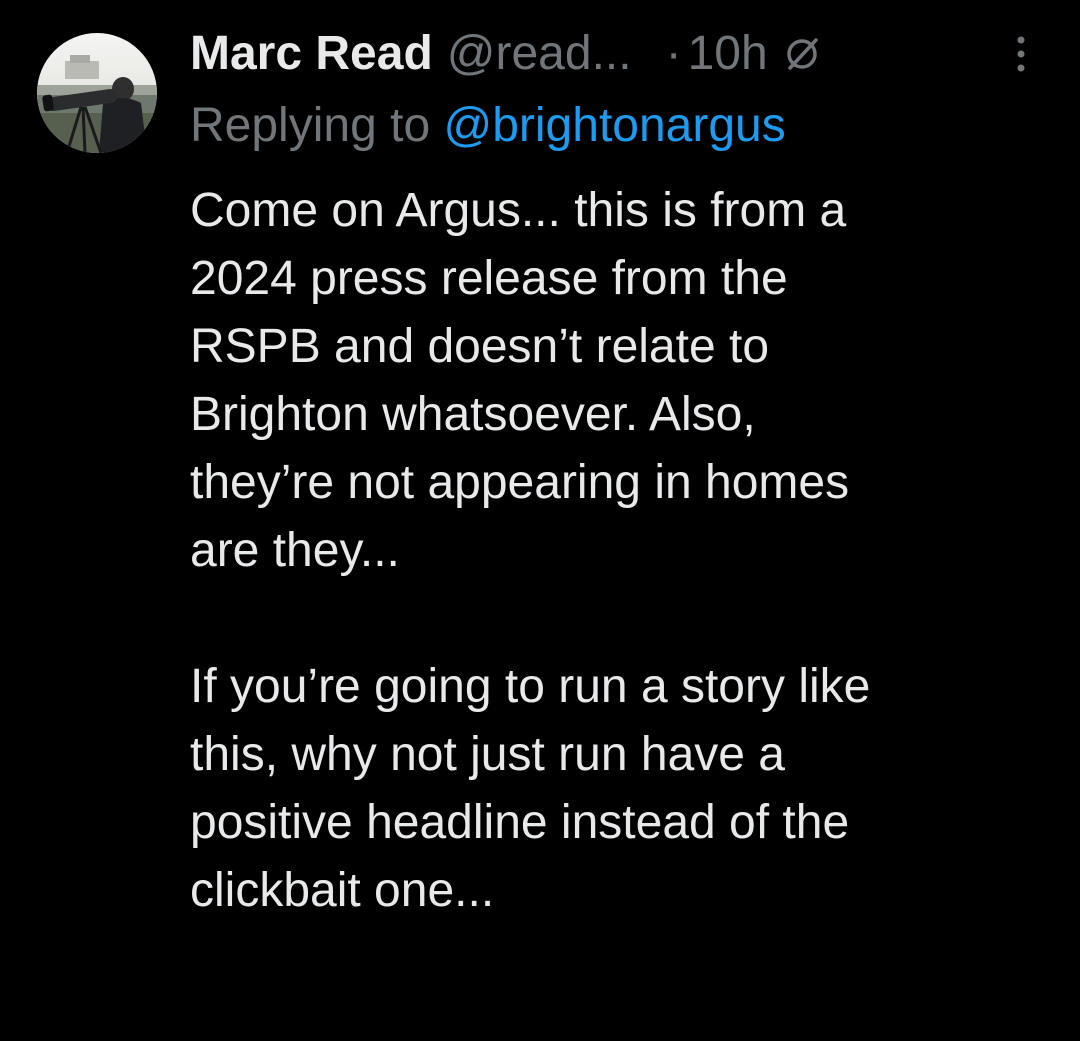 This screenshot has height=1041, width=1080. I want to click on avatar-photo, so click(97, 93).